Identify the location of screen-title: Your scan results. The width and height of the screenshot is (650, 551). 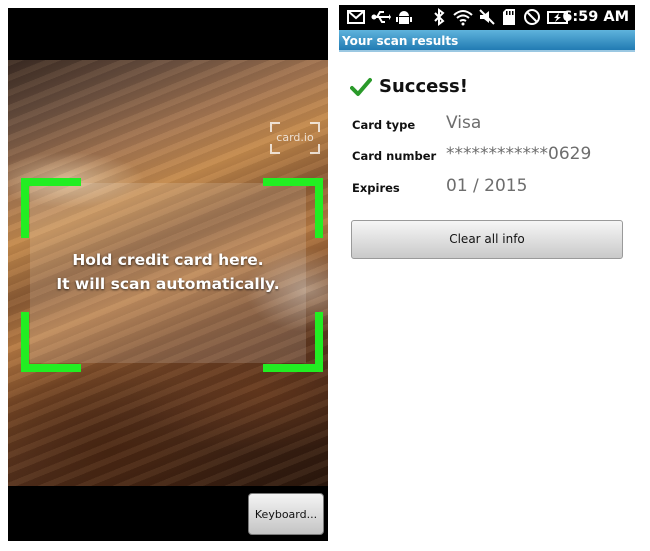
(487, 41).